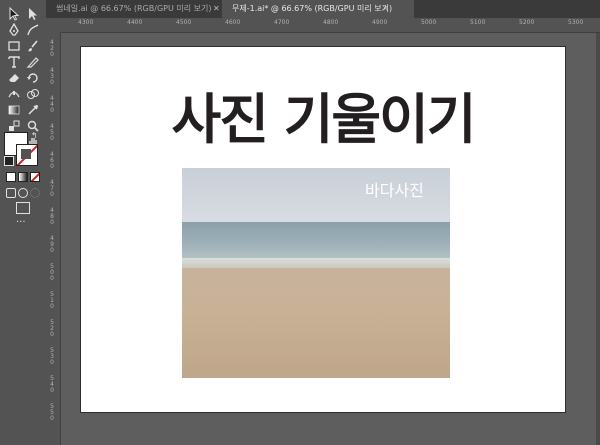 This screenshot has width=600, height=445. I want to click on ruler-label: 4500, so click(184, 22).